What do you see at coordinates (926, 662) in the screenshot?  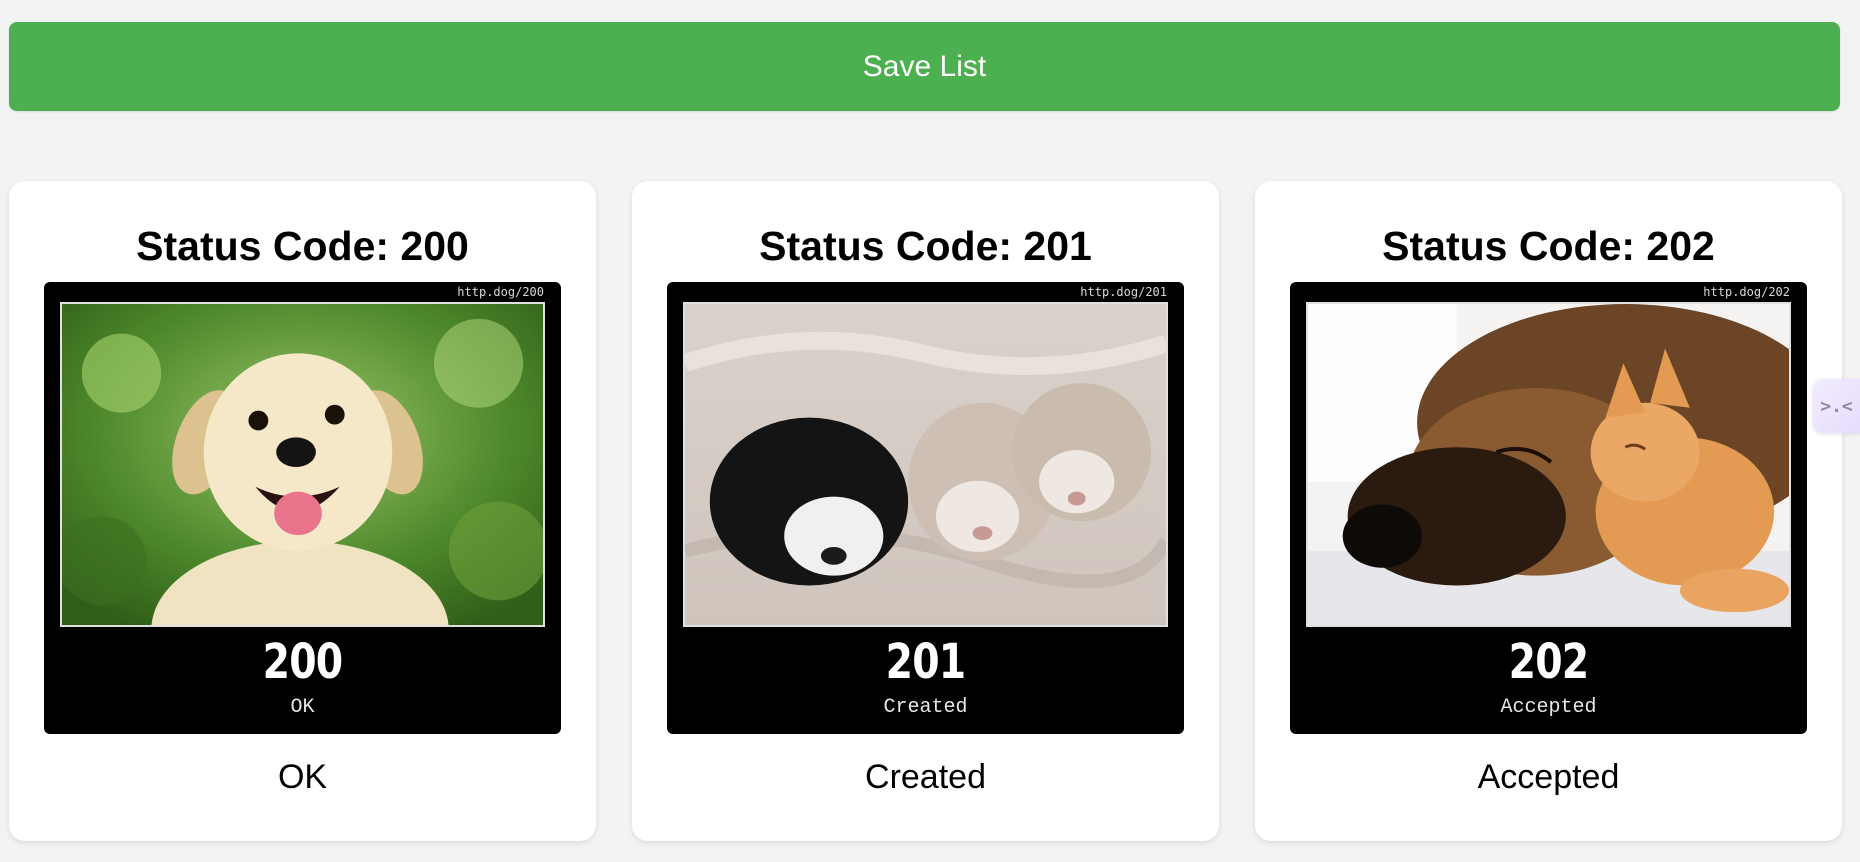 I see `status-code-number: 201` at bounding box center [926, 662].